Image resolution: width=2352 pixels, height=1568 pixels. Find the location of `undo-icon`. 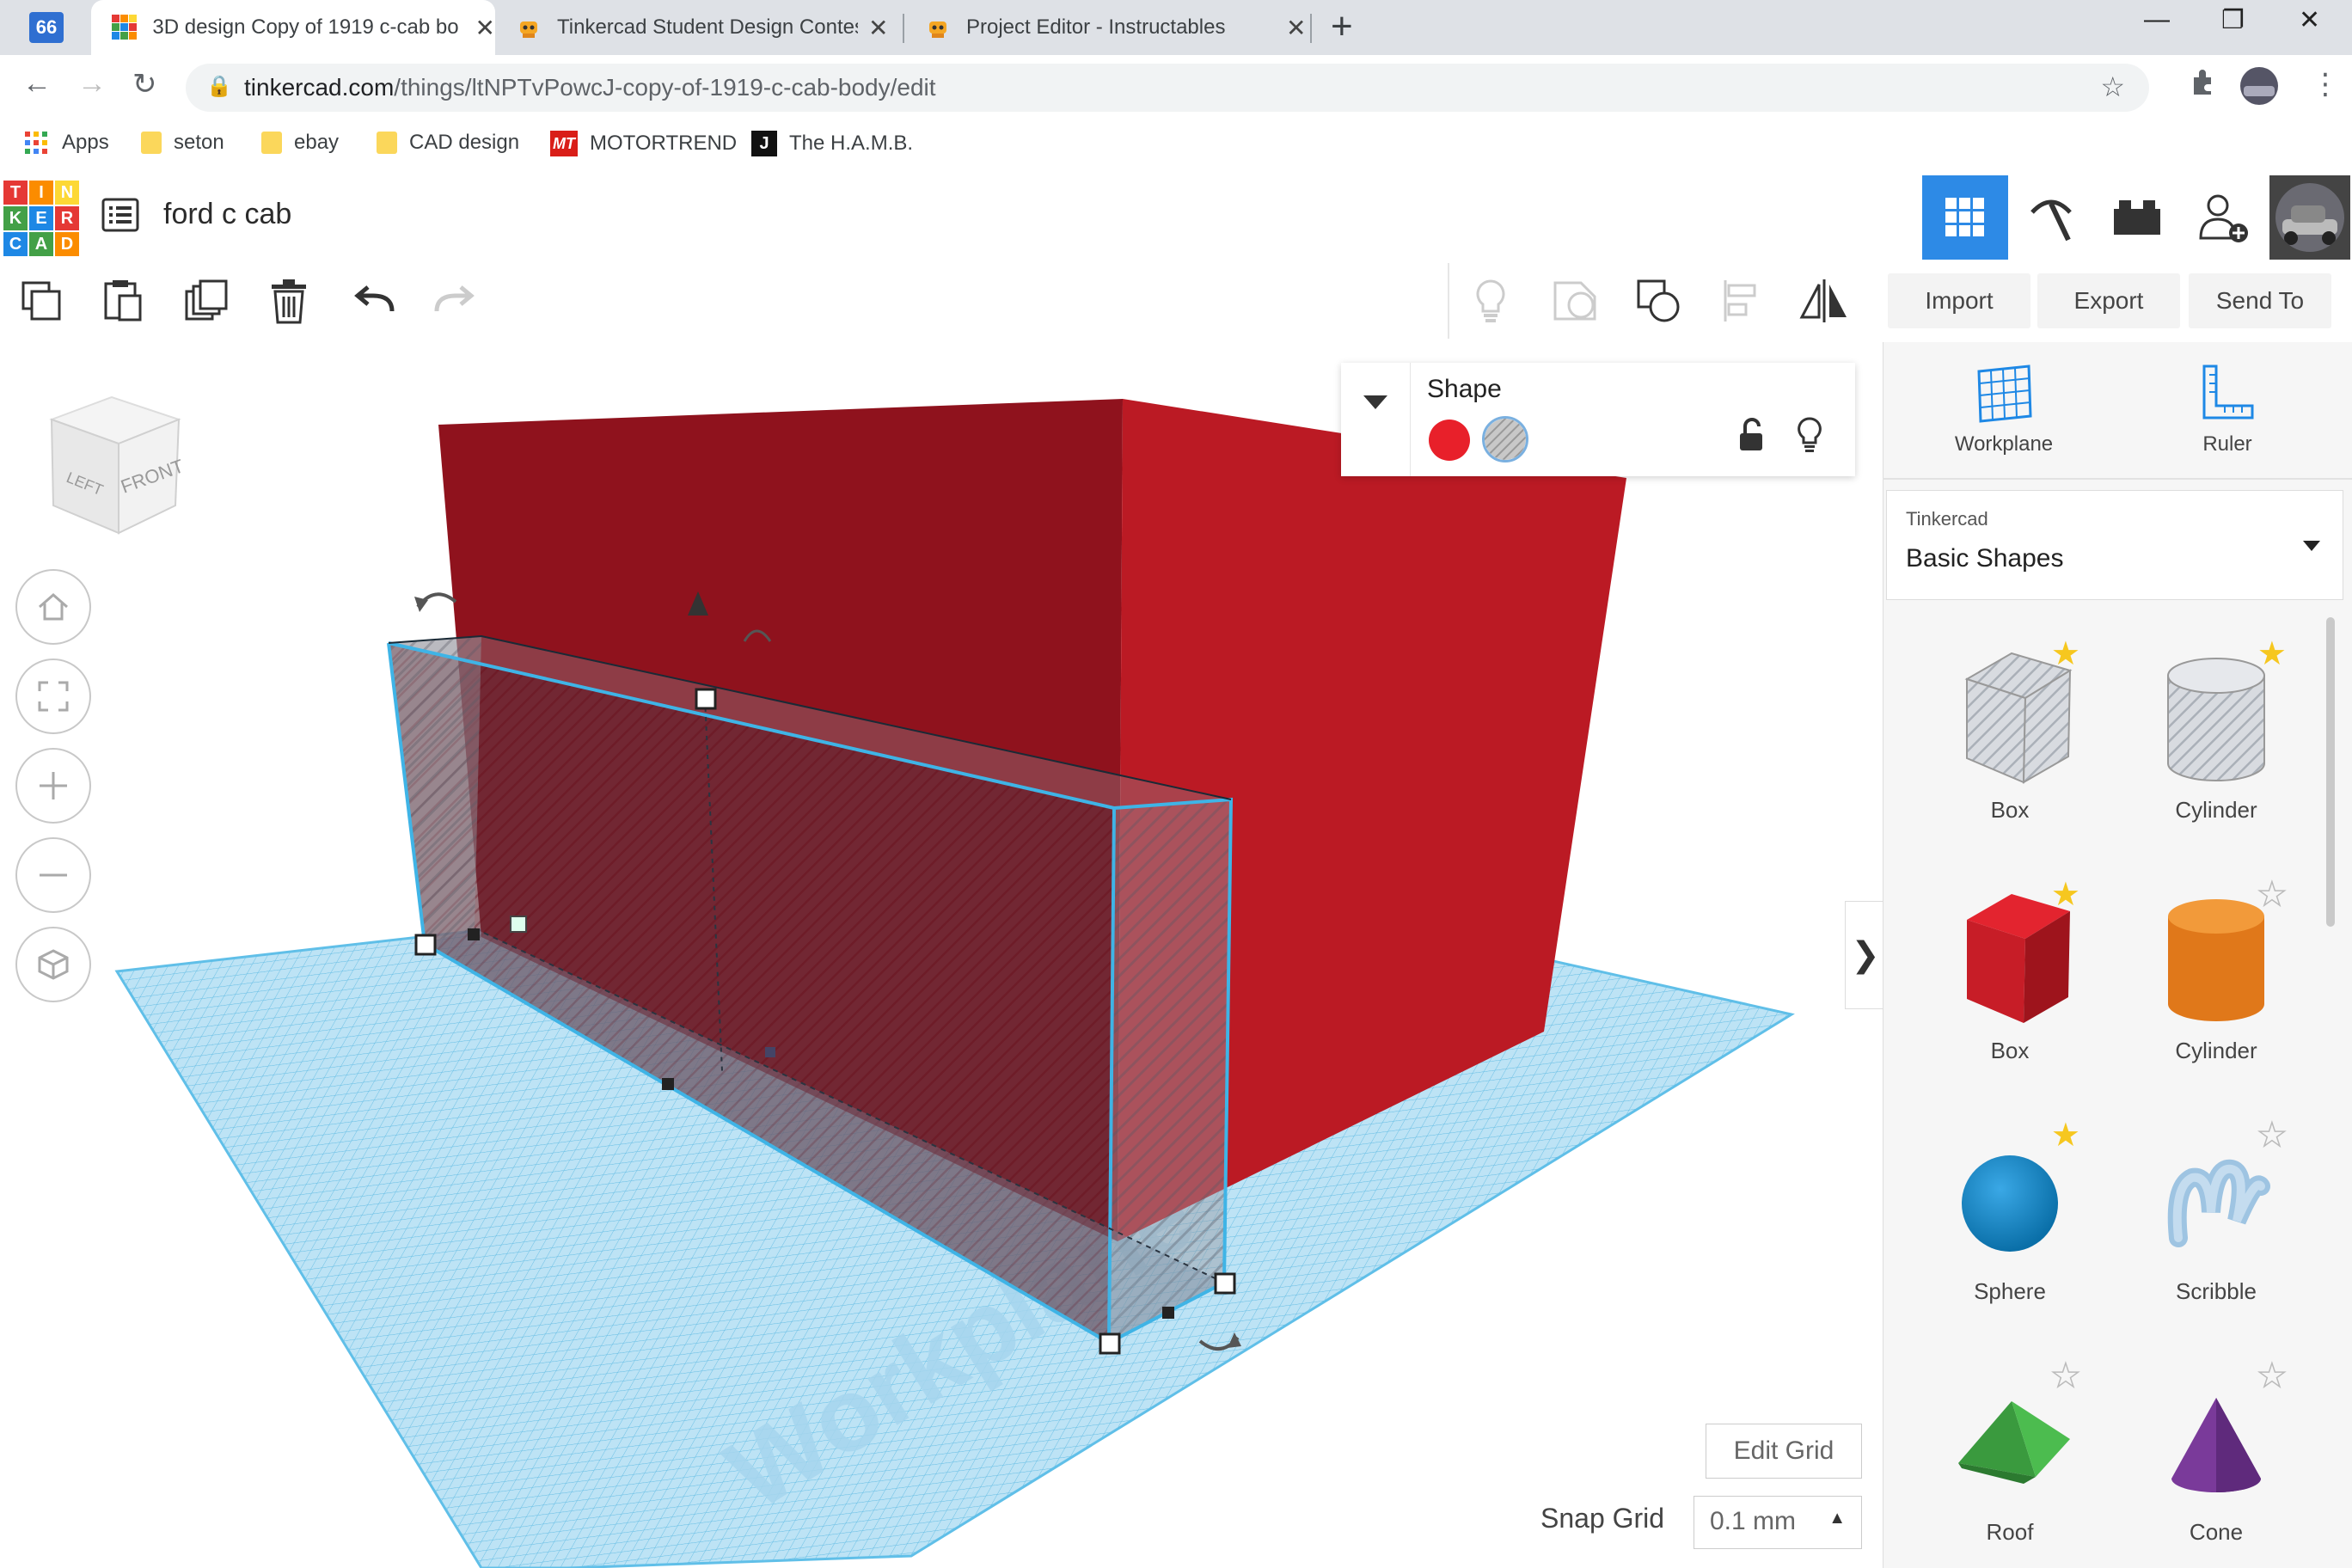

undo-icon is located at coordinates (374, 300).